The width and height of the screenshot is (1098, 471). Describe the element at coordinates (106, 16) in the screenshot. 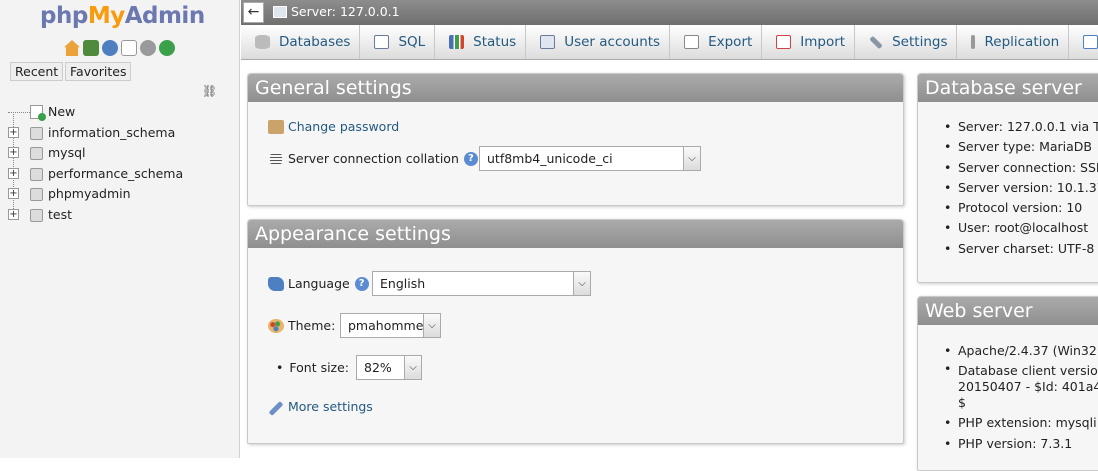

I see `logo-my: My` at that location.